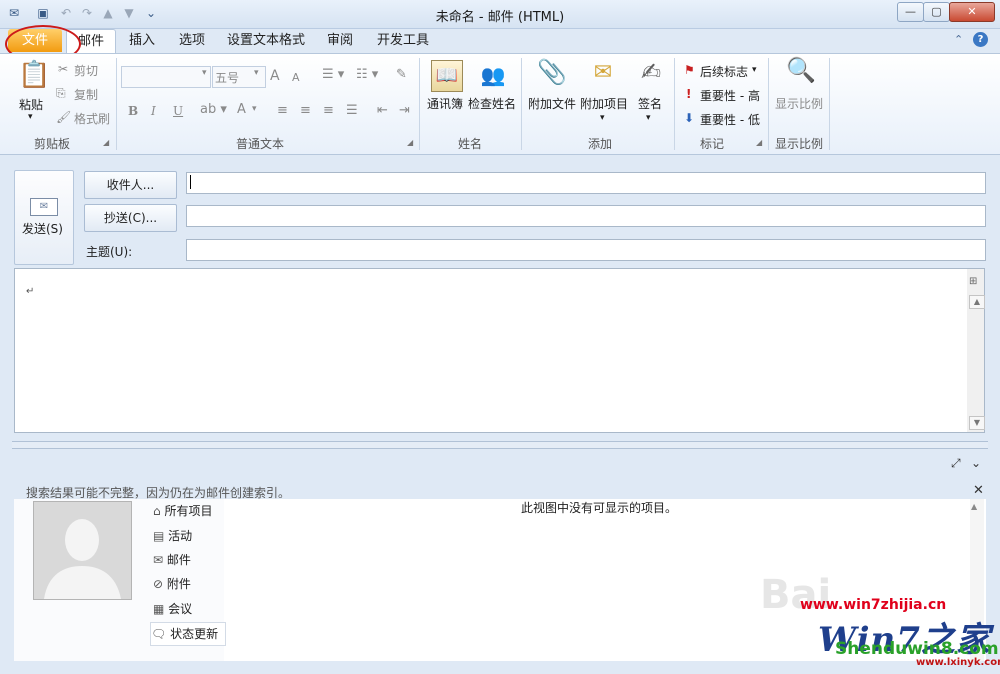  Describe the element at coordinates (254, 109) in the screenshot. I see `font-color-chevron-down-icon: ▾` at that location.